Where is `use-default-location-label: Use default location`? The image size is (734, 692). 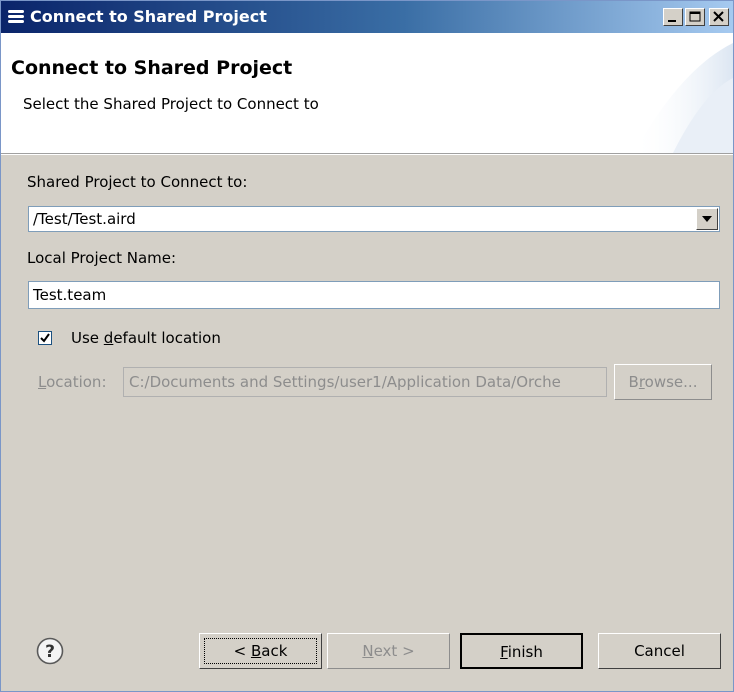
use-default-location-label: Use default location is located at coordinates (146, 338).